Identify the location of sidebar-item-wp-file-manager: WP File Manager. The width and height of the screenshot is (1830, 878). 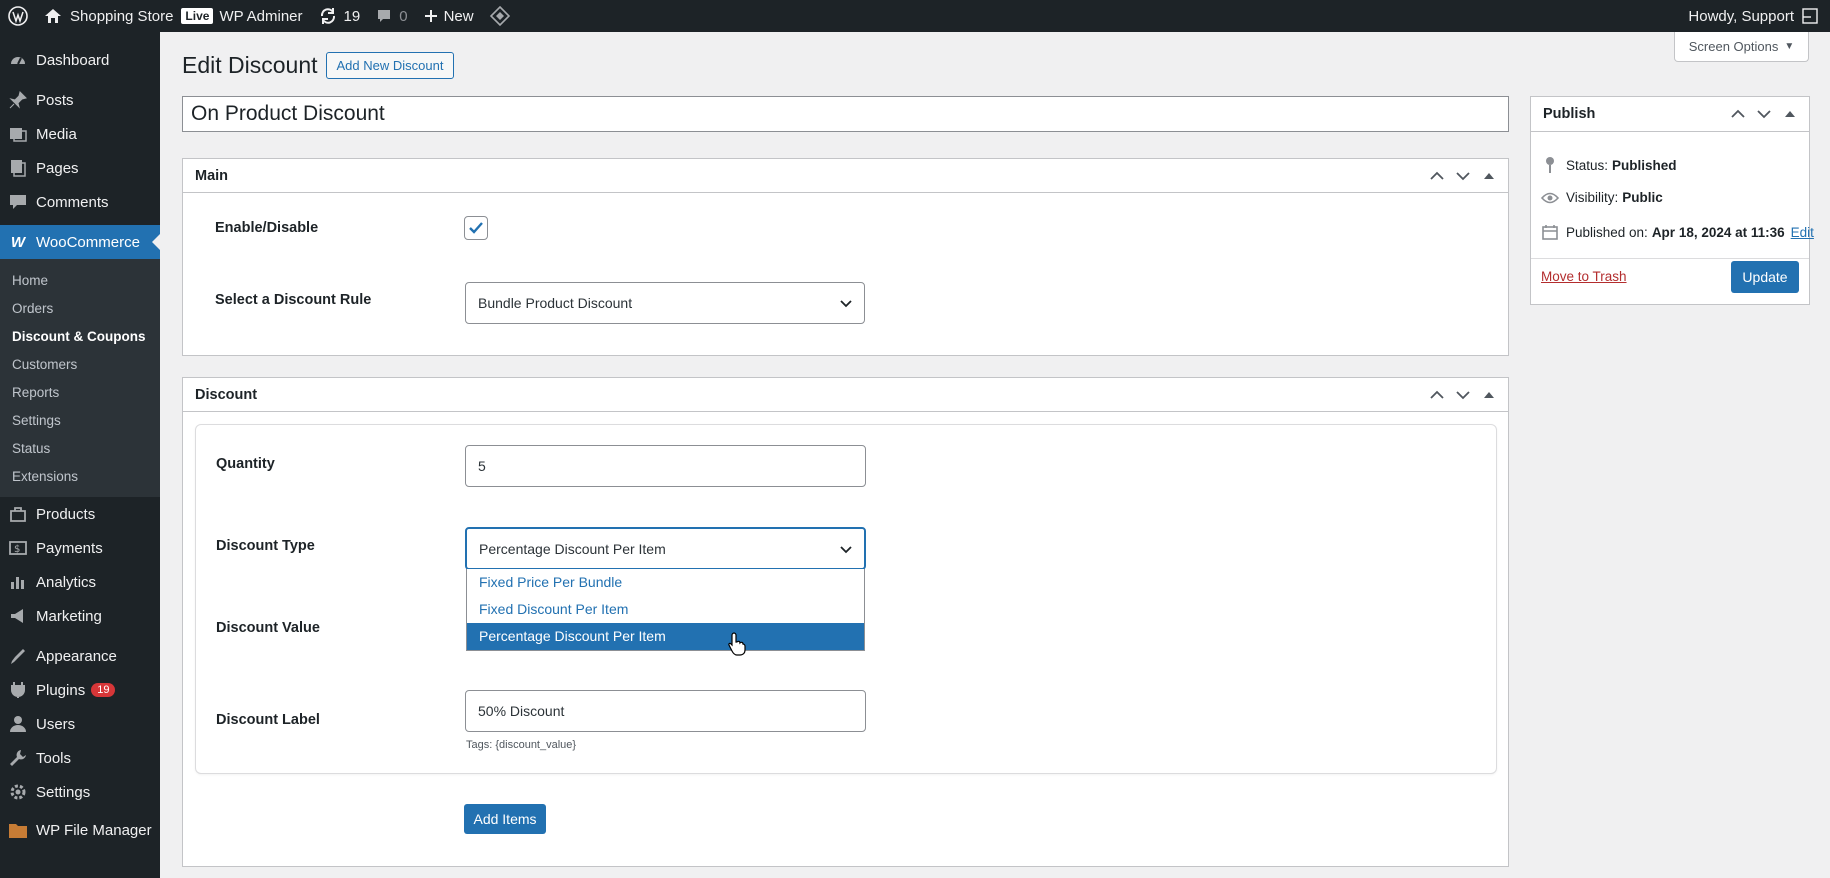
(80, 830).